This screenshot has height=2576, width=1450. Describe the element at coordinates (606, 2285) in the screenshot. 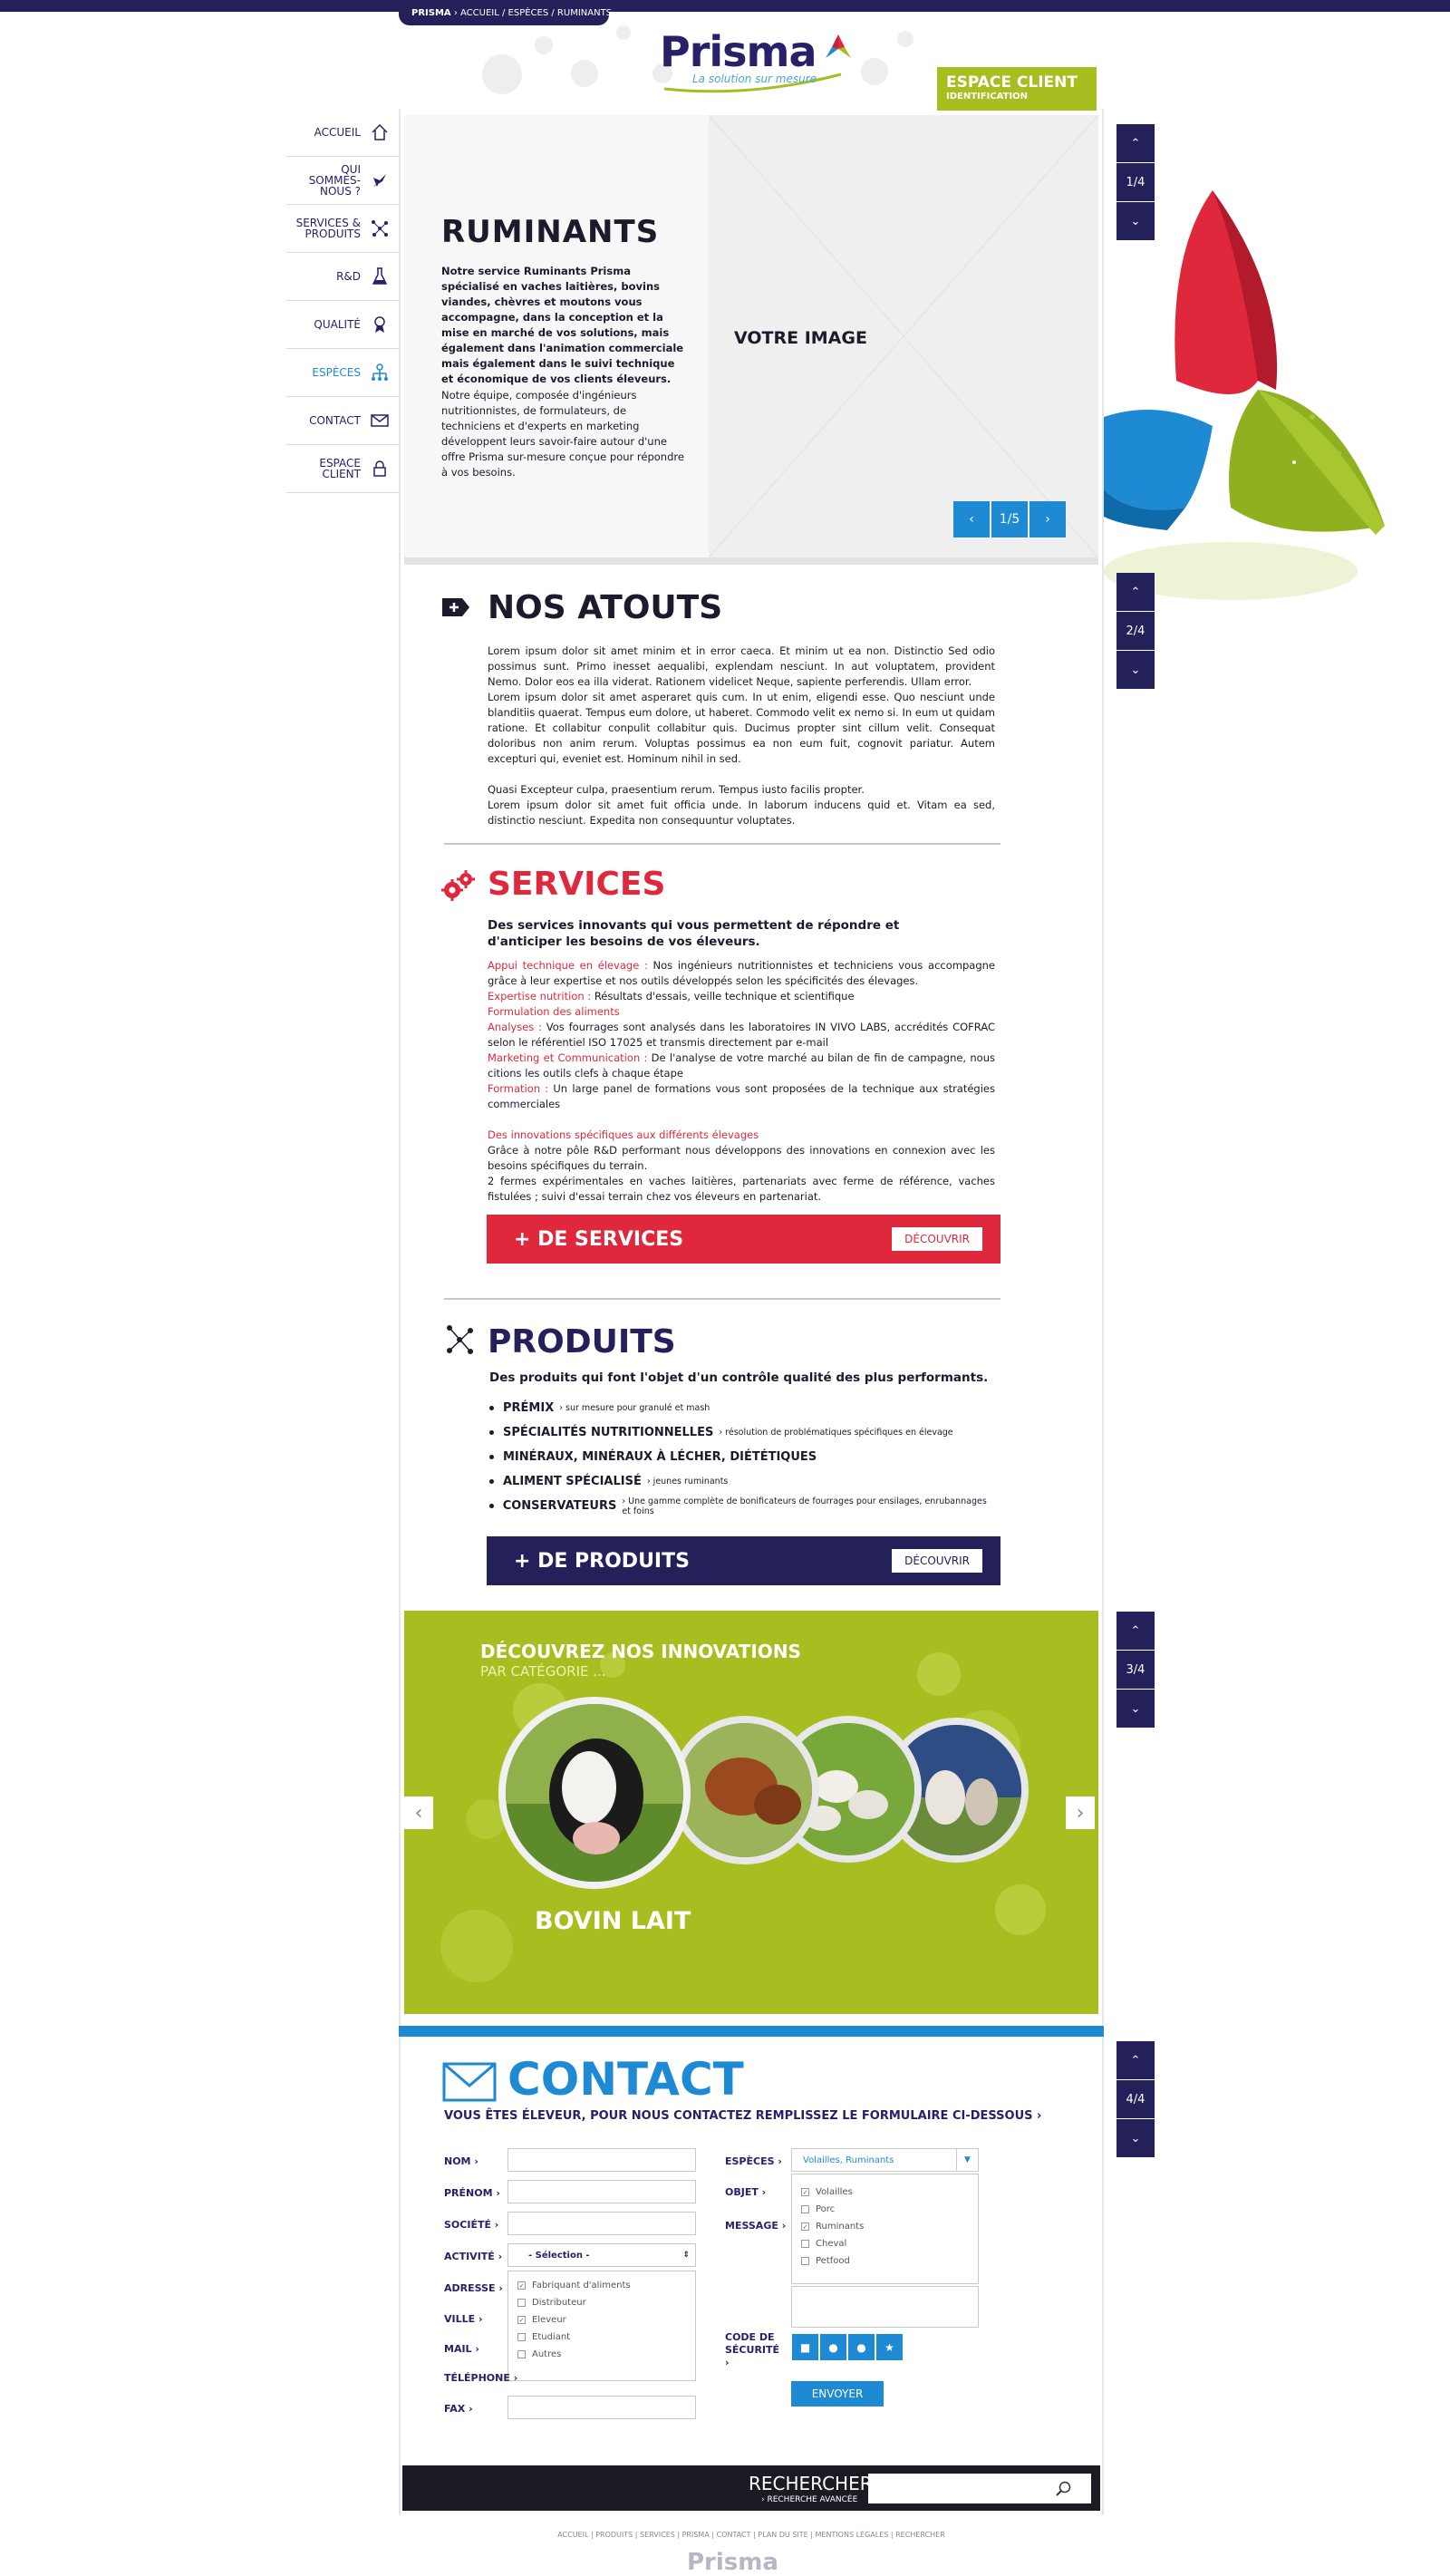

I see `activite-option: ✓ Fabriquant d'aliments` at that location.